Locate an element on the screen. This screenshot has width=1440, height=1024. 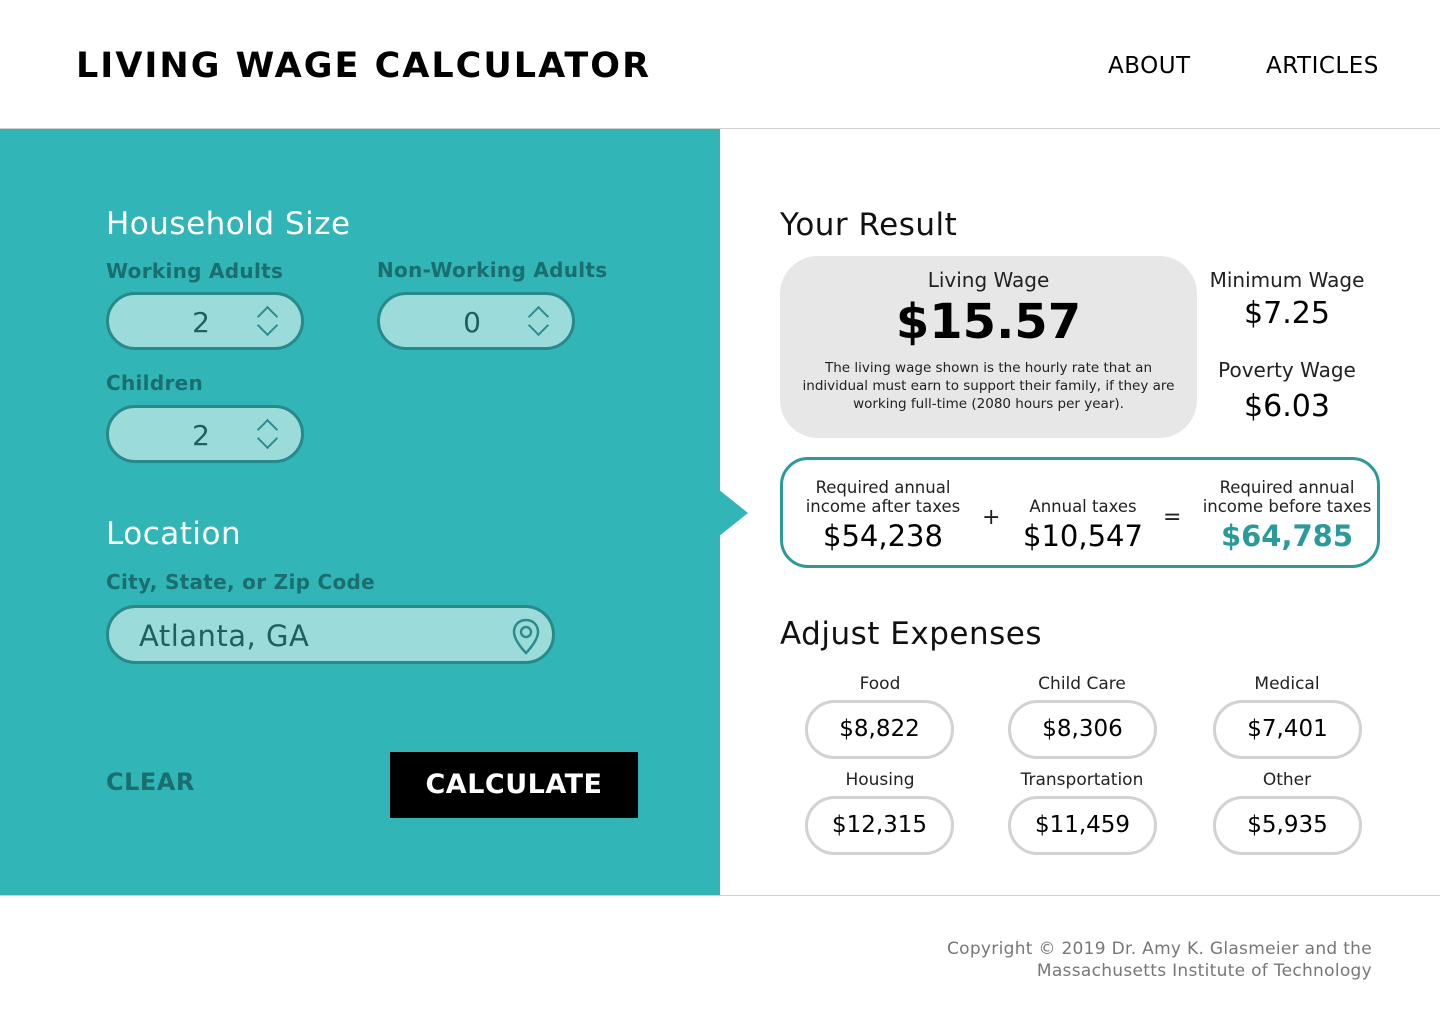
living-wage-value: $15.57 is located at coordinates (988, 322).